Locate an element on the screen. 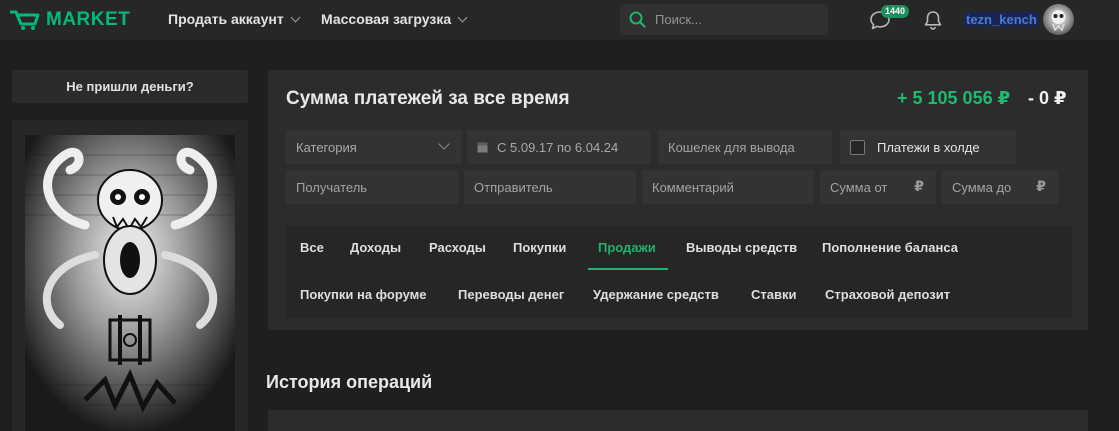 Image resolution: width=1119 pixels, height=431 pixels. calendar-icon is located at coordinates (482, 147).